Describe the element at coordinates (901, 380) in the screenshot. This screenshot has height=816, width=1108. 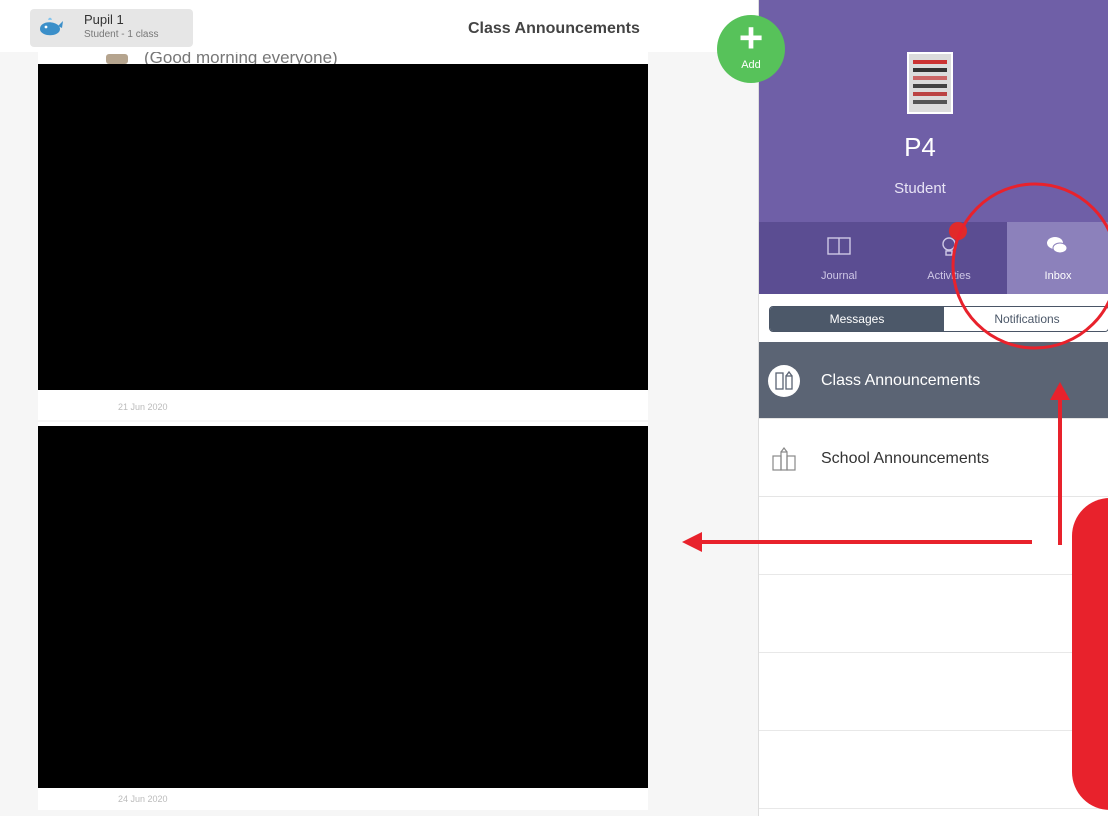
I see `inbox-item-label: Class Announcements` at that location.